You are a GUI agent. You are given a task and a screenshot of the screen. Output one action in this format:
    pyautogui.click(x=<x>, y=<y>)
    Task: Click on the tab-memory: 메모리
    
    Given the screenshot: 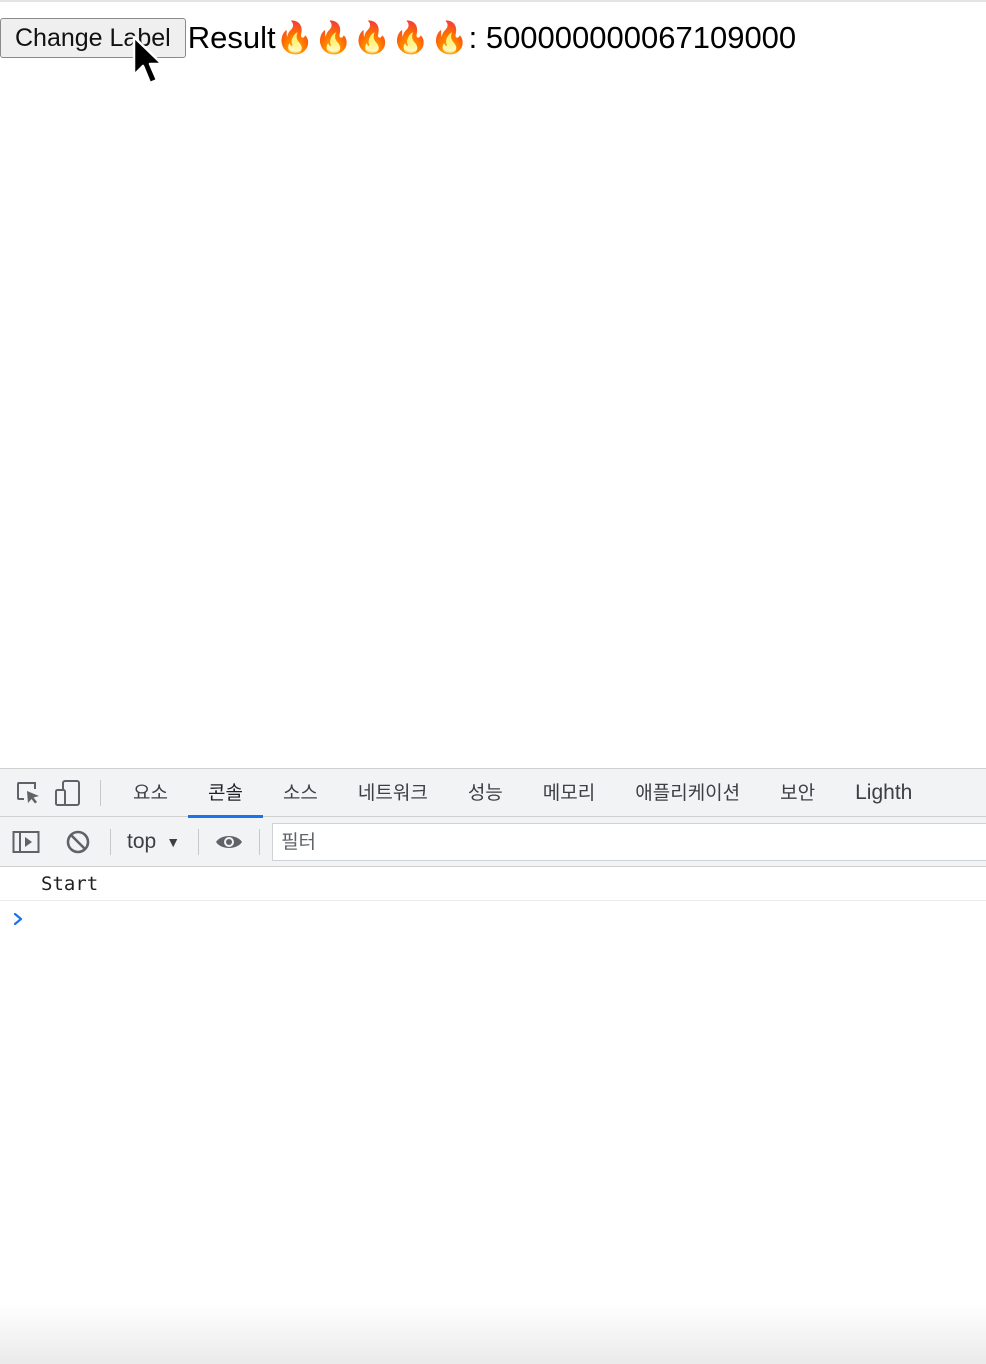 What is the action you would take?
    pyautogui.click(x=569, y=793)
    